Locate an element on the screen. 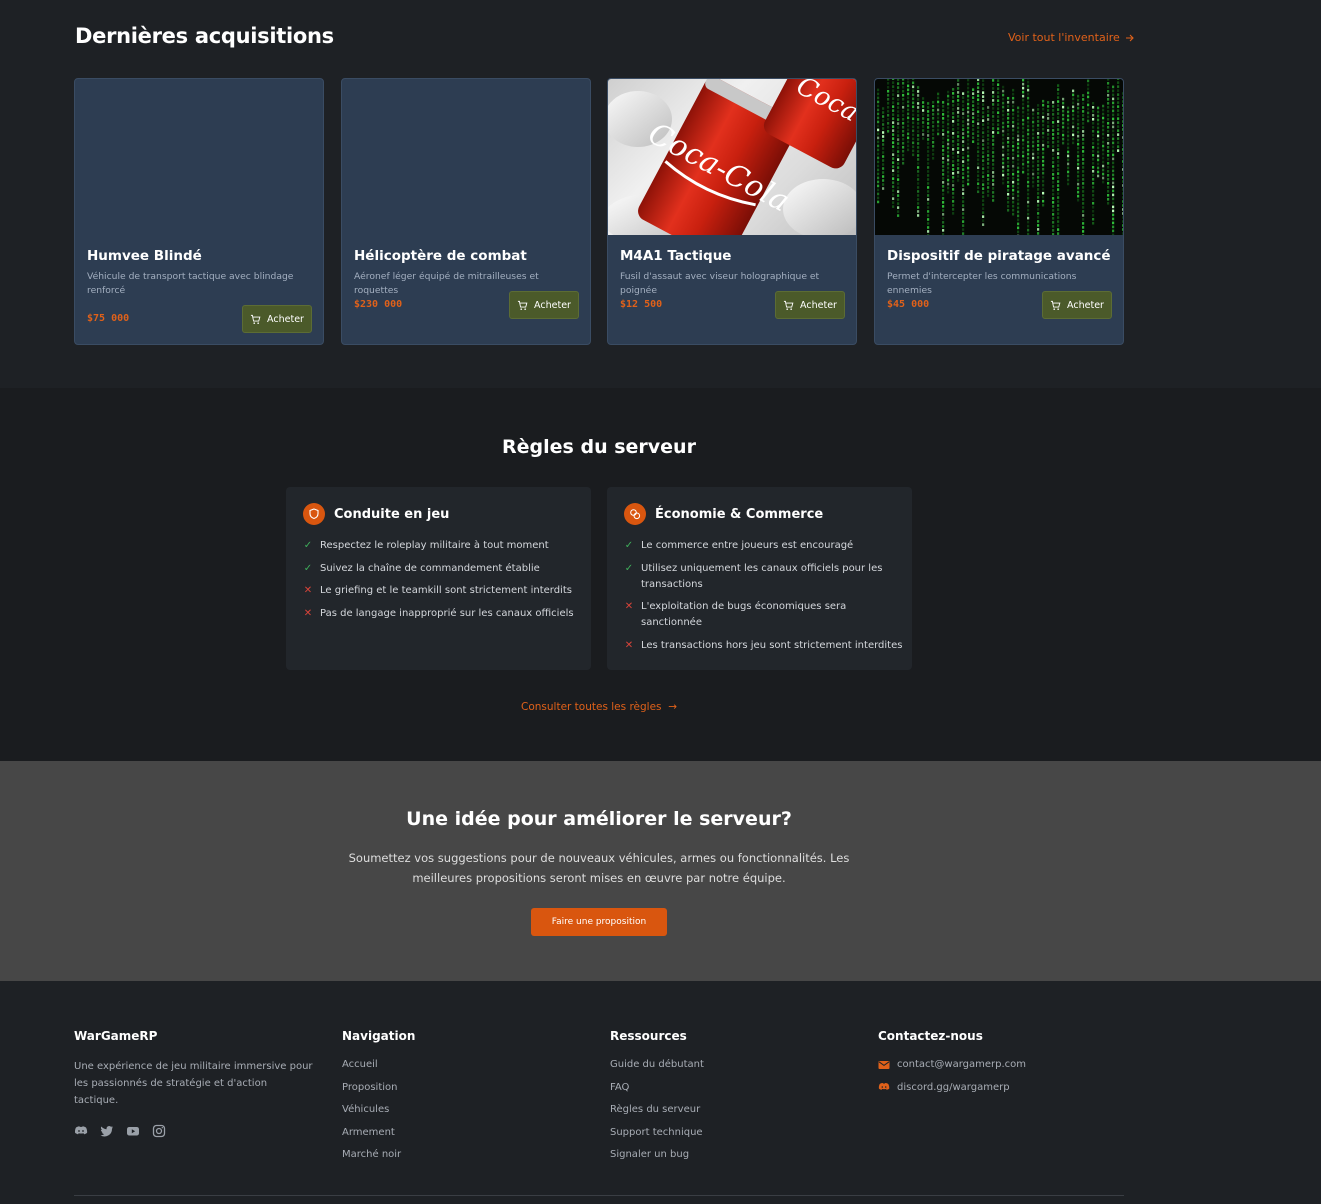 The height and width of the screenshot is (1204, 1321). footer-link: Marché noir is located at coordinates (378, 1154).